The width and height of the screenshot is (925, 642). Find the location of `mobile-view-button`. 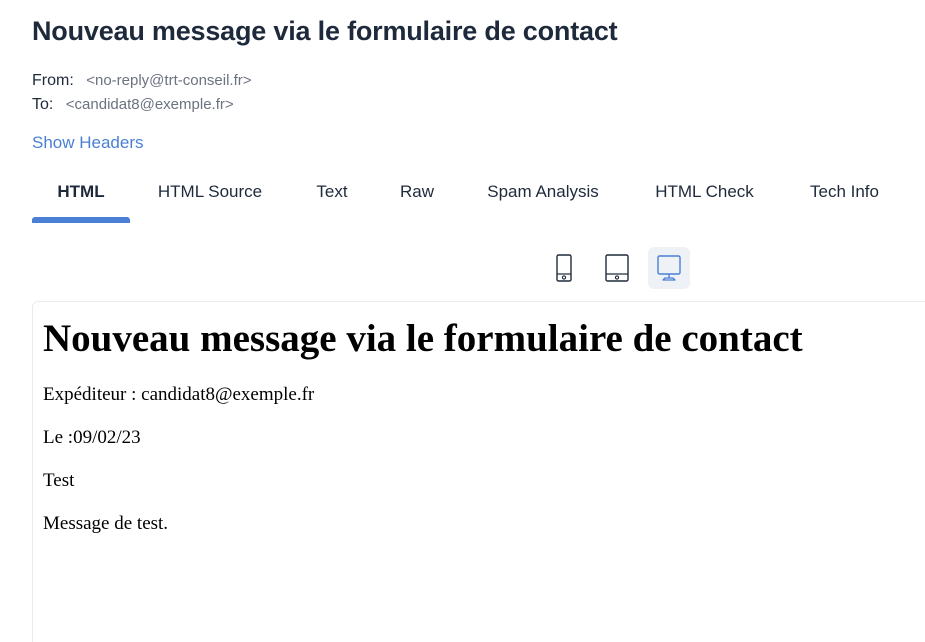

mobile-view-button is located at coordinates (564, 268).